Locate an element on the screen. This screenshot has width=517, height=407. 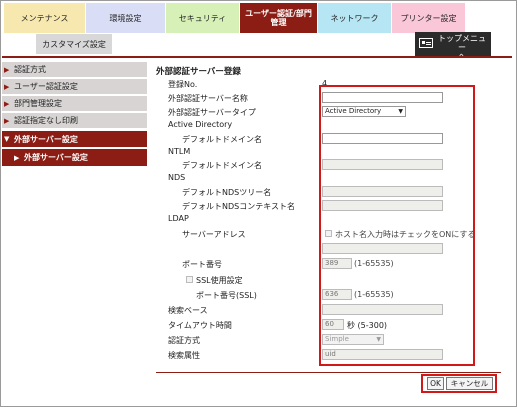
ssl-port-label: ポート番号(SSL) is located at coordinates (226, 295).